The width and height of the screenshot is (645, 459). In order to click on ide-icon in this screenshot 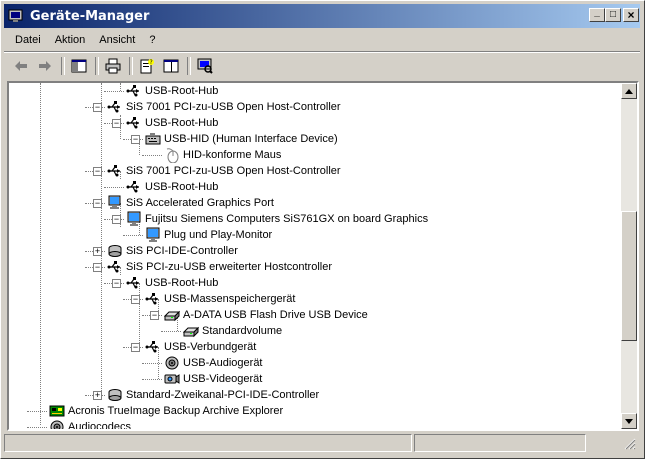, I will do `click(115, 395)`.